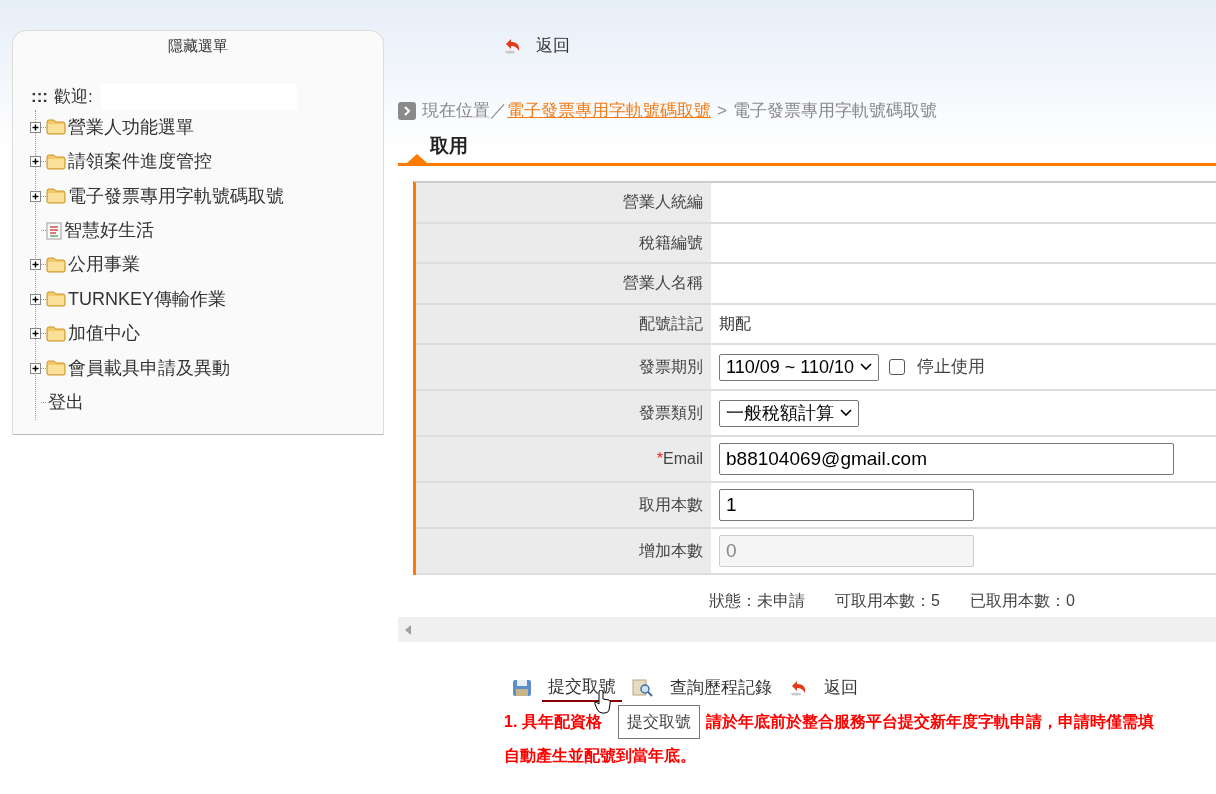 The width and height of the screenshot is (1216, 794). Describe the element at coordinates (147, 299) in the screenshot. I see `menu-item: TURNKEY傳輸作業` at that location.